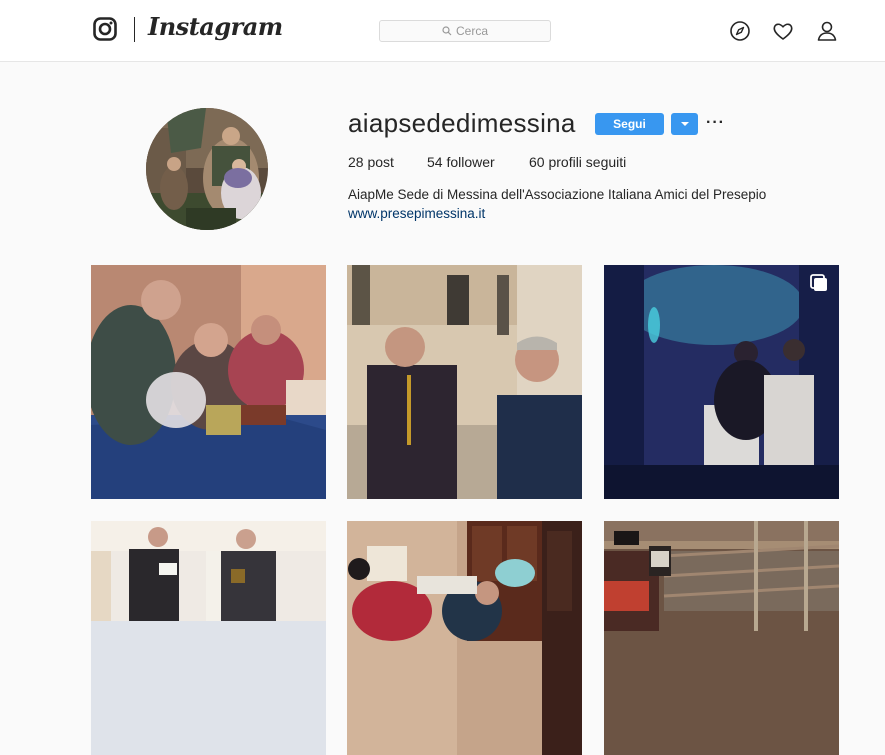  What do you see at coordinates (462, 123) in the screenshot?
I see `profile-username: aiapsededimessina` at bounding box center [462, 123].